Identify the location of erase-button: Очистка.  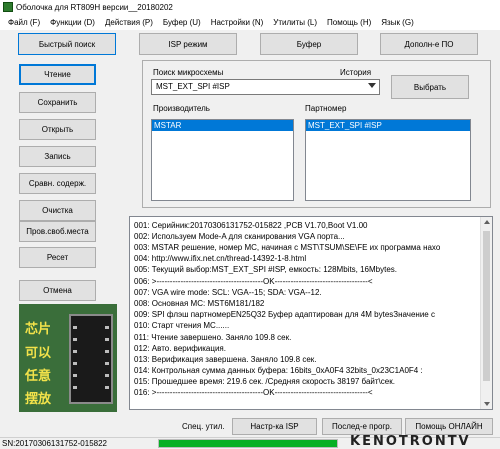
(57, 210).